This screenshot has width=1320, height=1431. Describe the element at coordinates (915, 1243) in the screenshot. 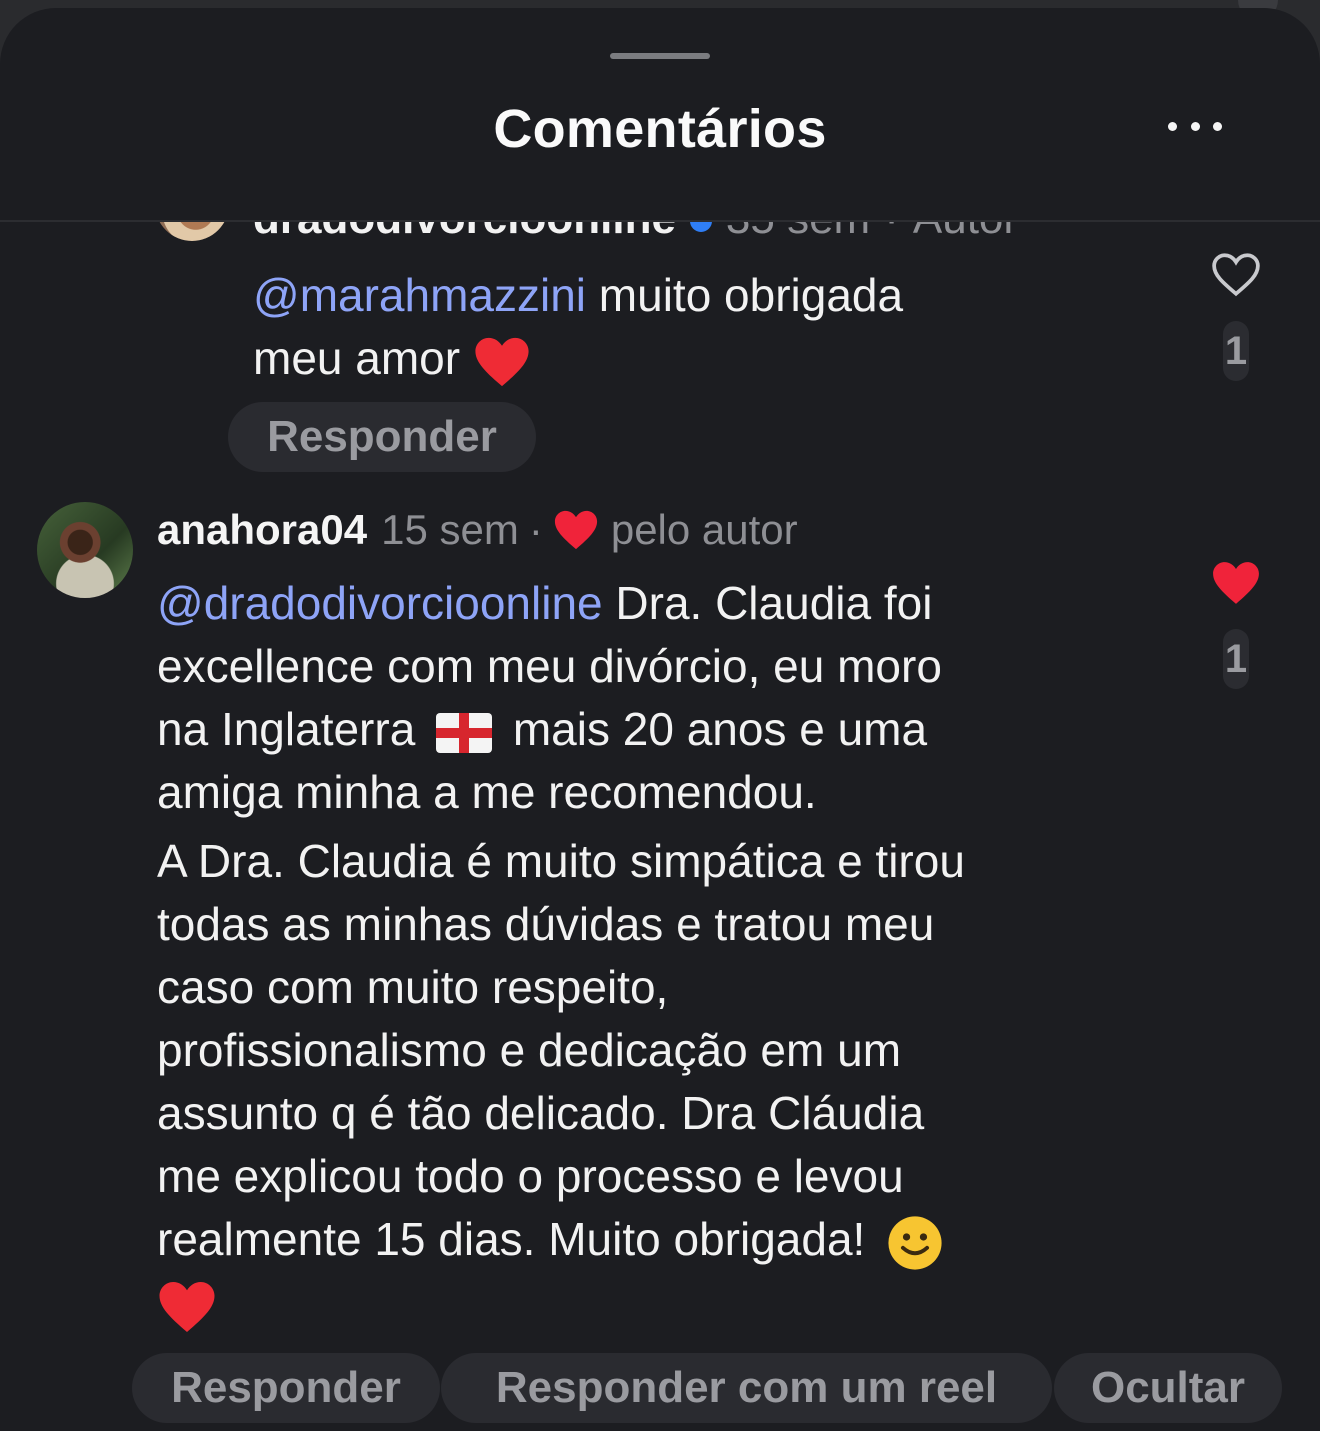

I see `smile-emoji-icon` at that location.